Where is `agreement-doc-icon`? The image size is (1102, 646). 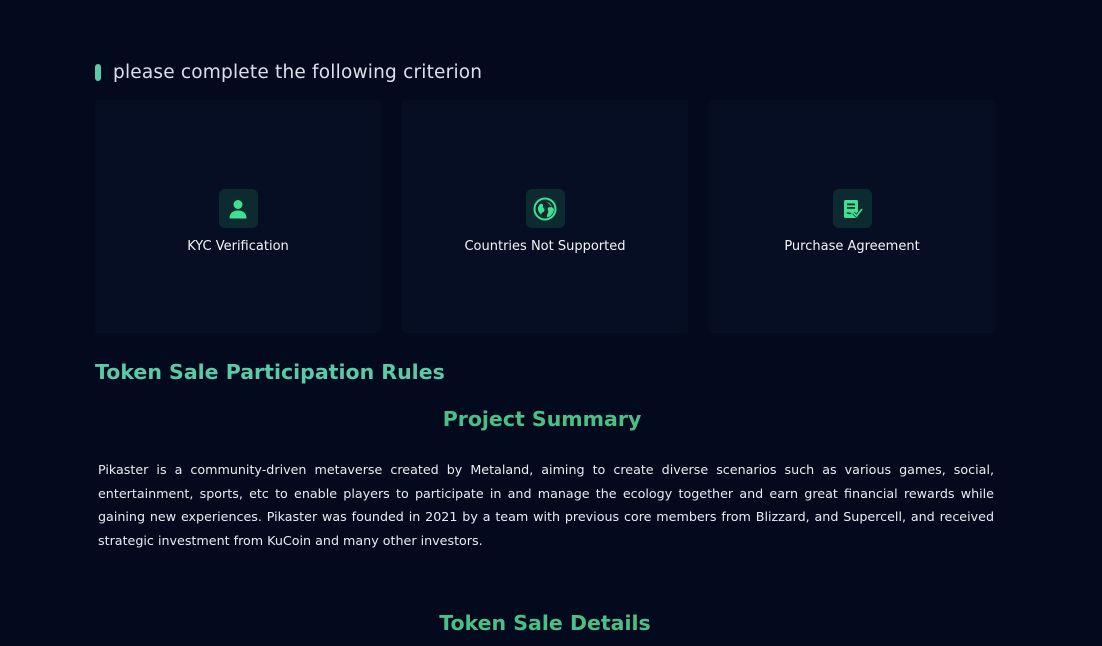
agreement-doc-icon is located at coordinates (852, 208).